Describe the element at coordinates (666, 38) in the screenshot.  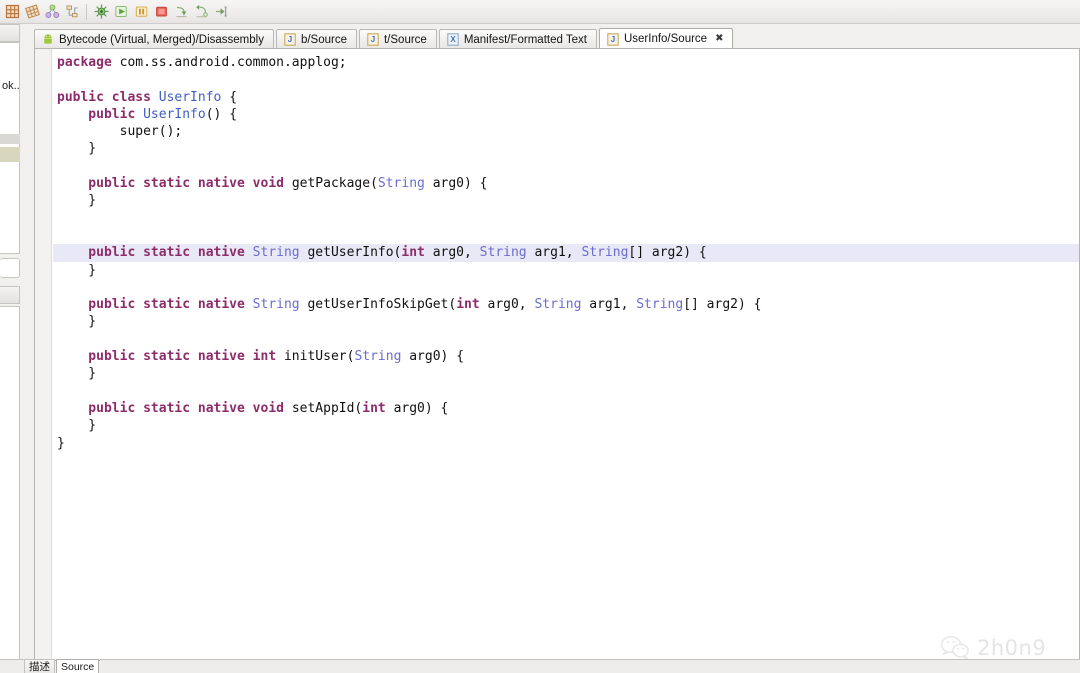
I see `tab-userinfo-source: J UserInfo/Source ✖` at that location.